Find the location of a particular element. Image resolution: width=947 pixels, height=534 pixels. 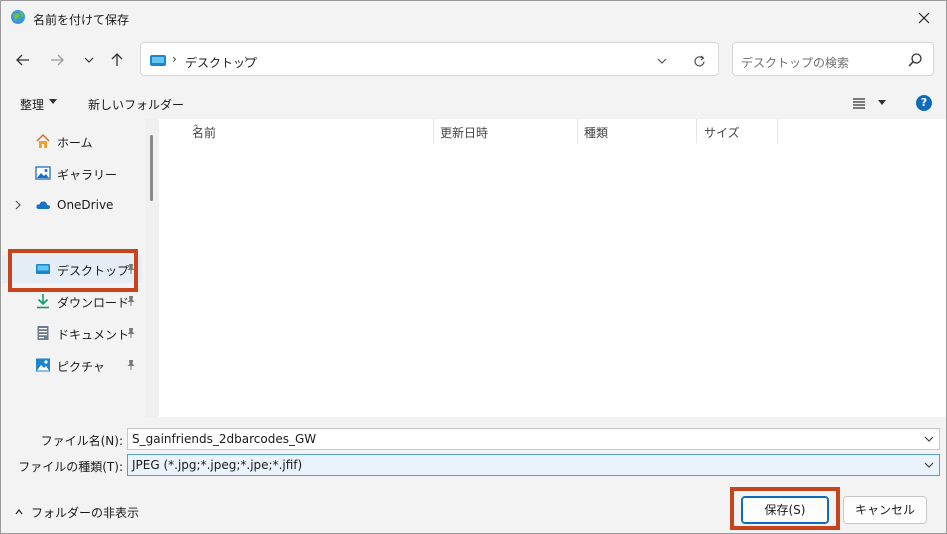

recent-locations-button is located at coordinates (89, 60).